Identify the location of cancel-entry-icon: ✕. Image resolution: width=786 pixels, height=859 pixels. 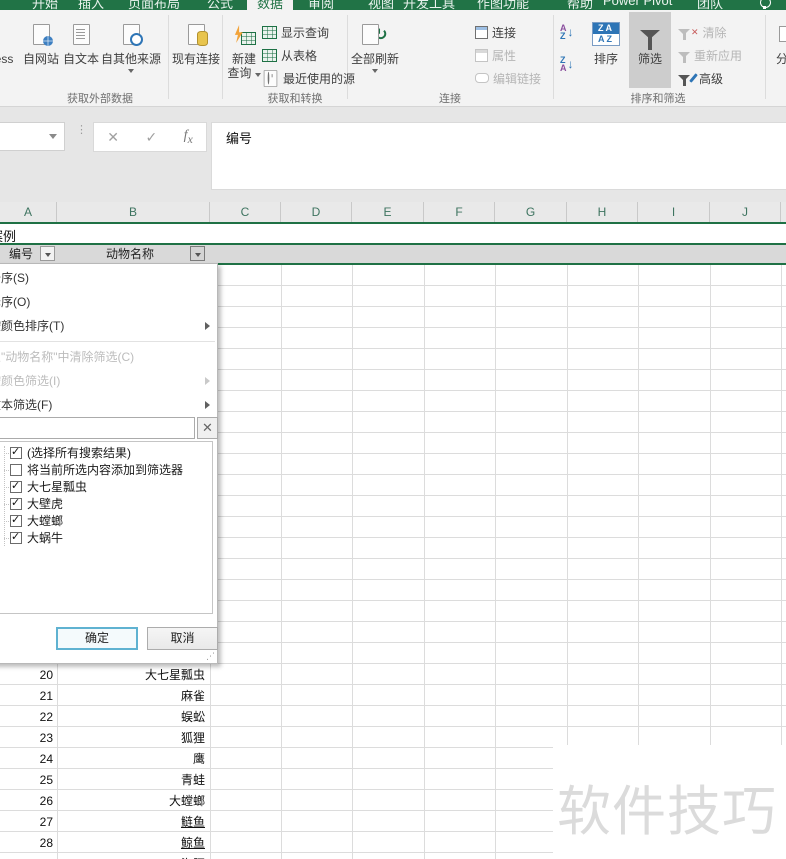
(113, 137).